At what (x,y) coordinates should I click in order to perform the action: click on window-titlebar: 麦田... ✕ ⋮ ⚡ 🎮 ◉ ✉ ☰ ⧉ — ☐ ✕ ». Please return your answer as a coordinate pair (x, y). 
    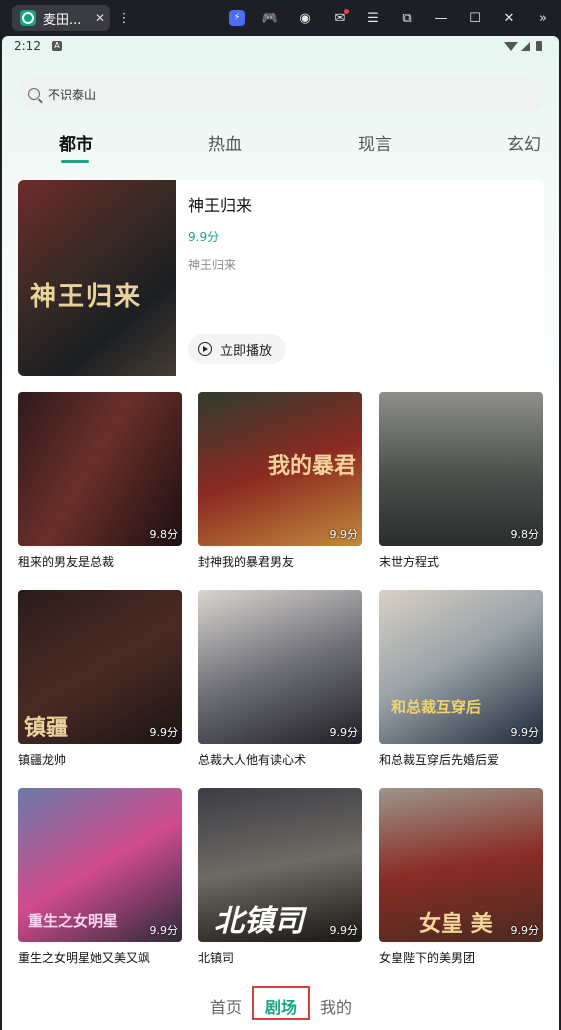
    Looking at the image, I should click on (280, 18).